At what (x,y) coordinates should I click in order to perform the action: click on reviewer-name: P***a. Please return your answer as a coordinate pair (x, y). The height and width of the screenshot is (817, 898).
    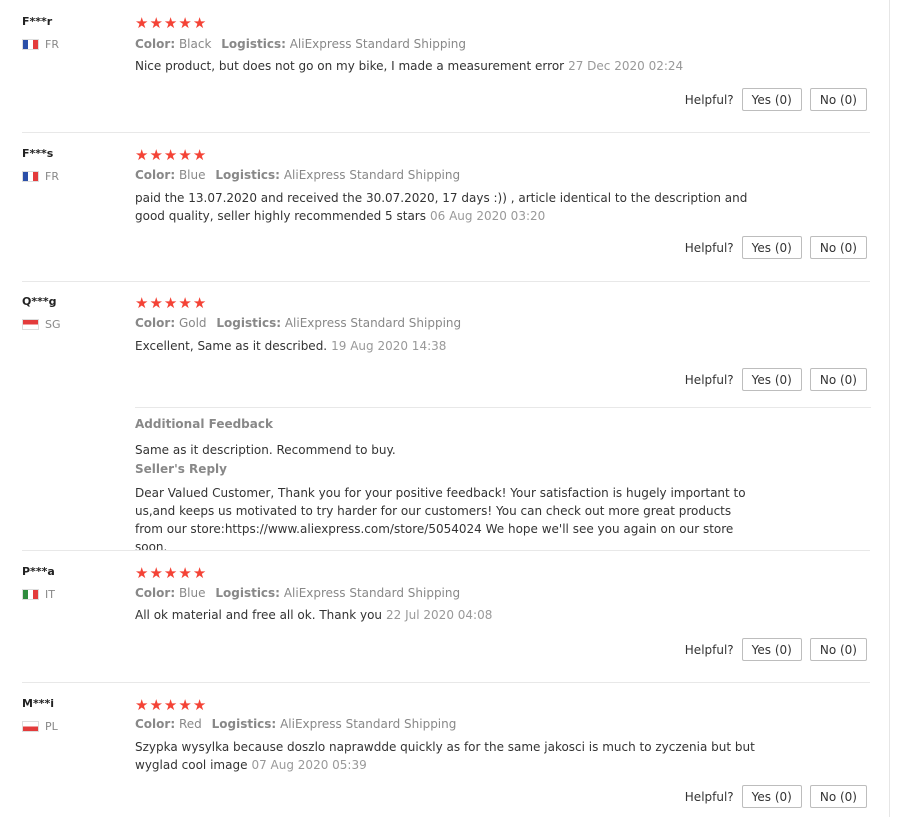
    Looking at the image, I should click on (38, 571).